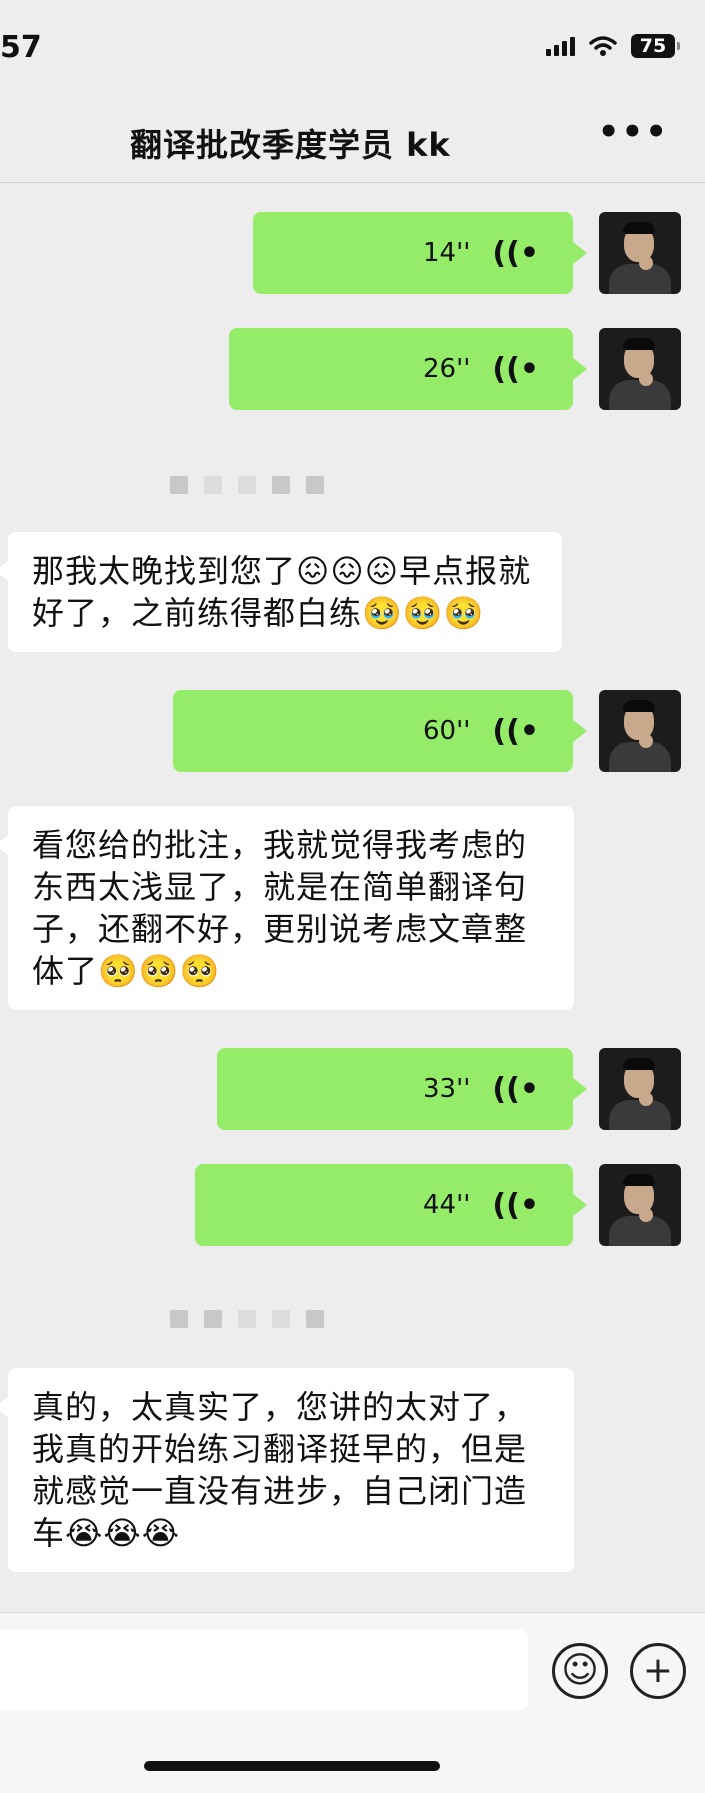 Image resolution: width=705 pixels, height=1793 pixels. I want to click on voice-duration: 33'', so click(447, 1089).